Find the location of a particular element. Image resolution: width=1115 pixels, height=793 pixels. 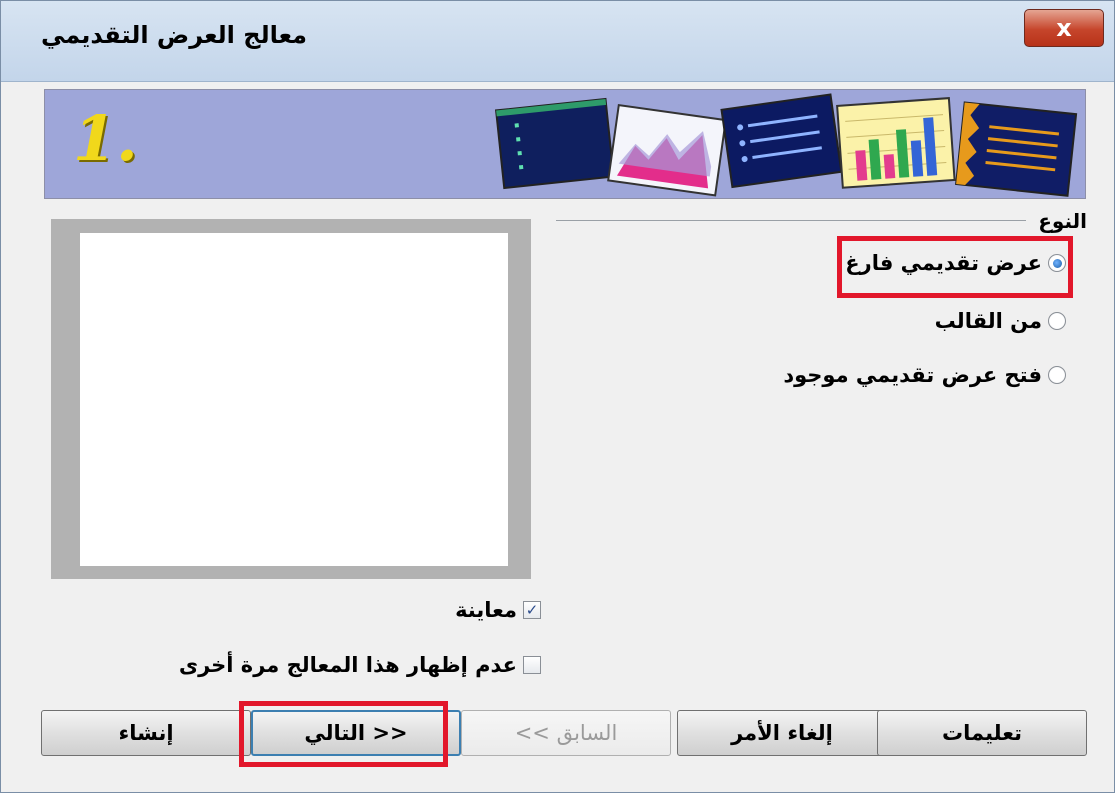

close-icon: x is located at coordinates (1064, 28).